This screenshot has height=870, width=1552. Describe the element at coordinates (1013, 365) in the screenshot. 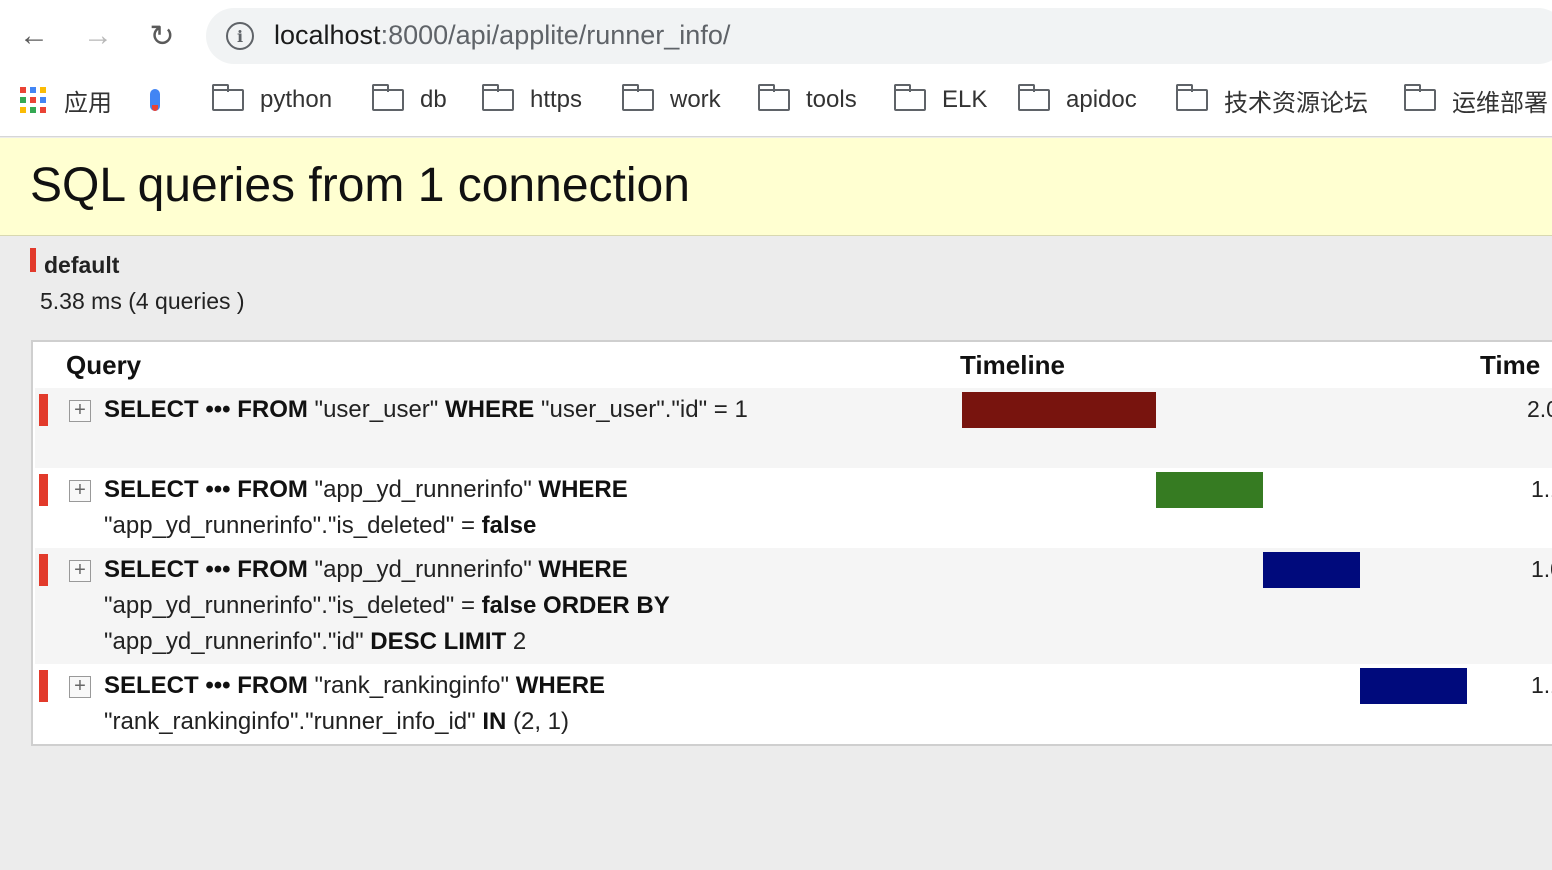

I see `column-header-timeline: Timeline` at that location.